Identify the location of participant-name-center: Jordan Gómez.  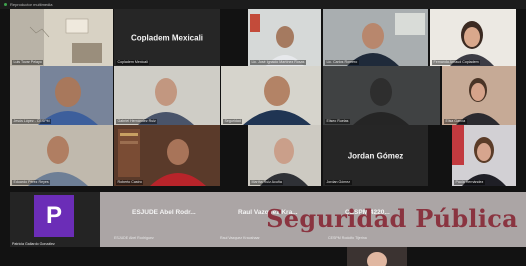
(375, 155).